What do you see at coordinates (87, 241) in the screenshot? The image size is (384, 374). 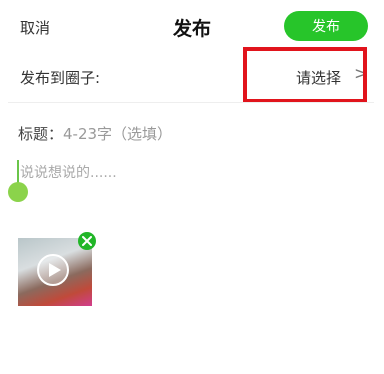 I see `remove-icon` at bounding box center [87, 241].